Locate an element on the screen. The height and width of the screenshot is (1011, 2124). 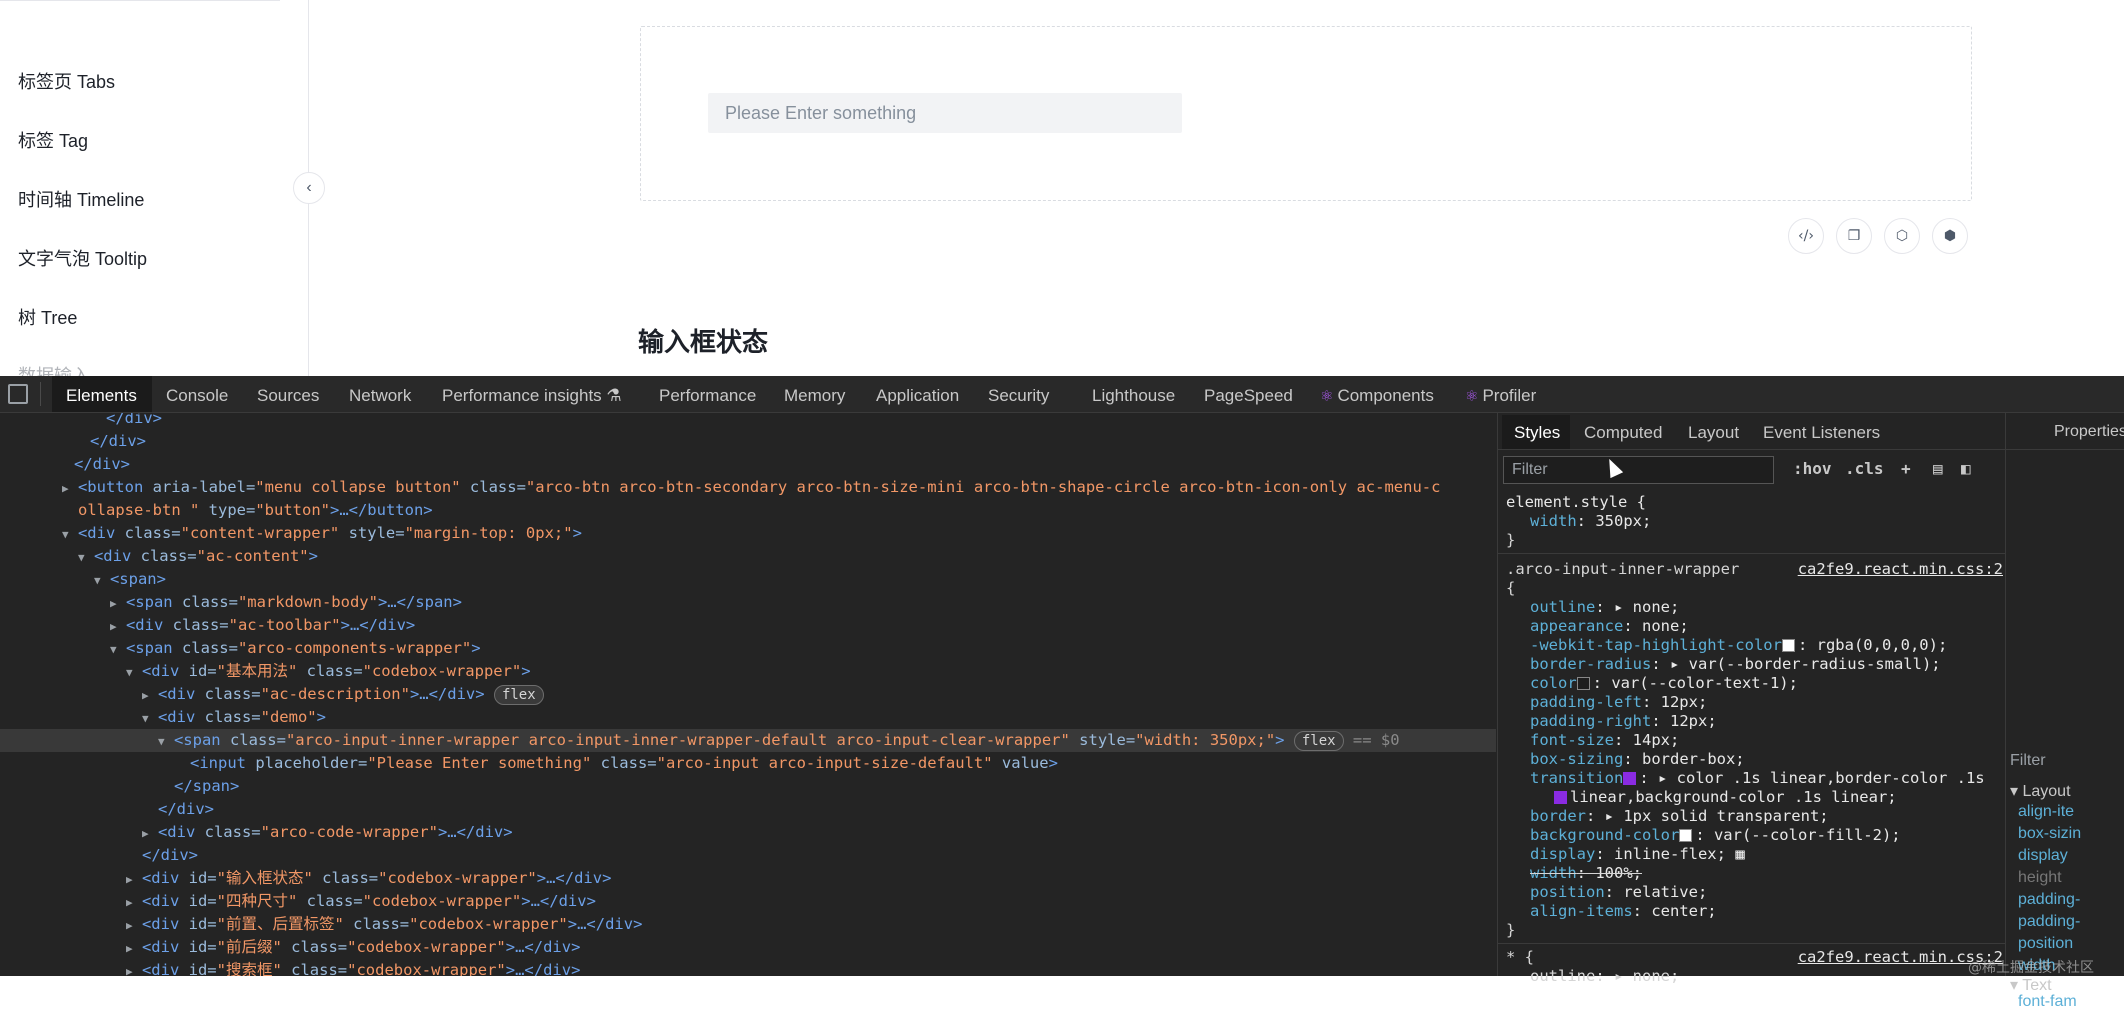
sidebar-item-tooltip: 文字气泡 Tooltip is located at coordinates (82, 258).